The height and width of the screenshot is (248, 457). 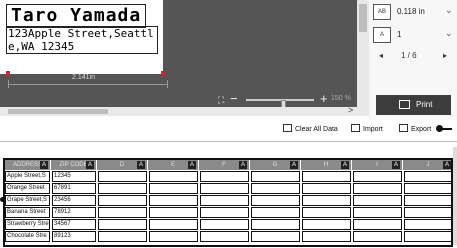 What do you see at coordinates (224, 165) in the screenshot?
I see `column-header-f: FA` at bounding box center [224, 165].